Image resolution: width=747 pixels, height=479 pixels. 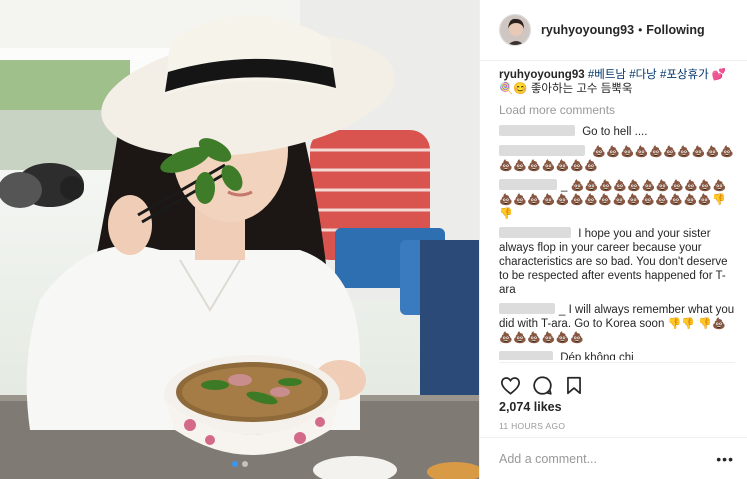 What do you see at coordinates (510, 385) in the screenshot?
I see `heart-icon` at bounding box center [510, 385].